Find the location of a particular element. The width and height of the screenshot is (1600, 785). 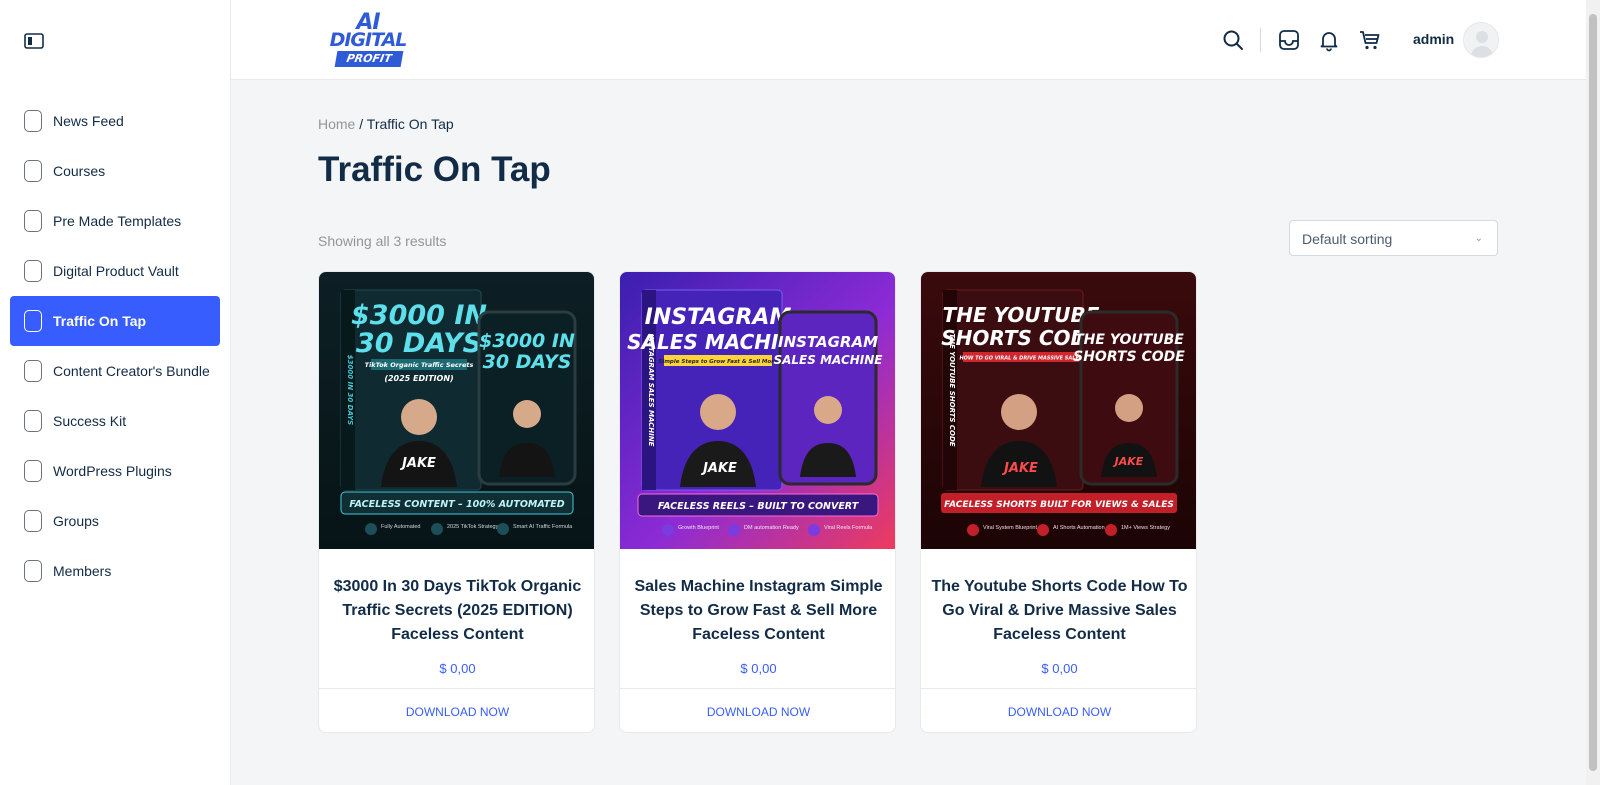

page-scrollbar is located at coordinates (1593, 392).